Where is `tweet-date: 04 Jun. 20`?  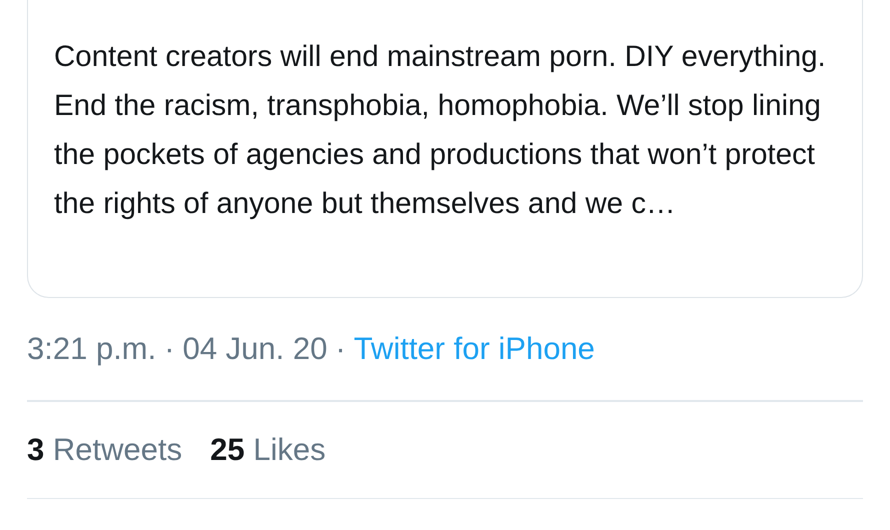 tweet-date: 04 Jun. 20 is located at coordinates (255, 349).